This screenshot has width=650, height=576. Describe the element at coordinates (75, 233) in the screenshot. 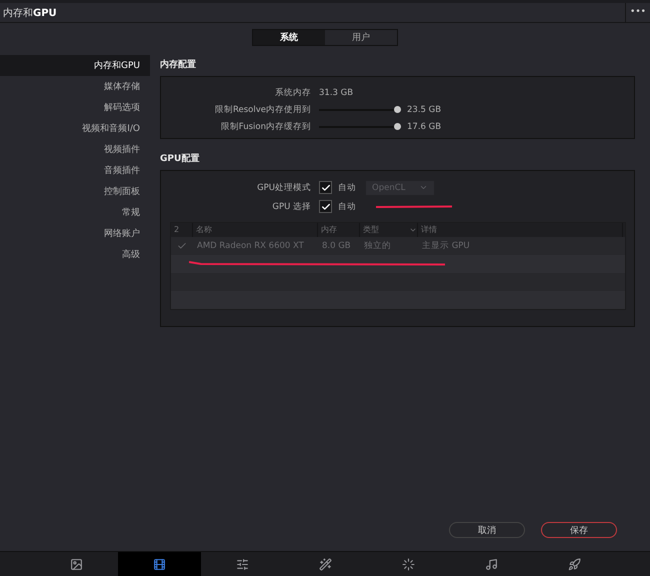

I see `sidebar-item: 网络账户` at that location.